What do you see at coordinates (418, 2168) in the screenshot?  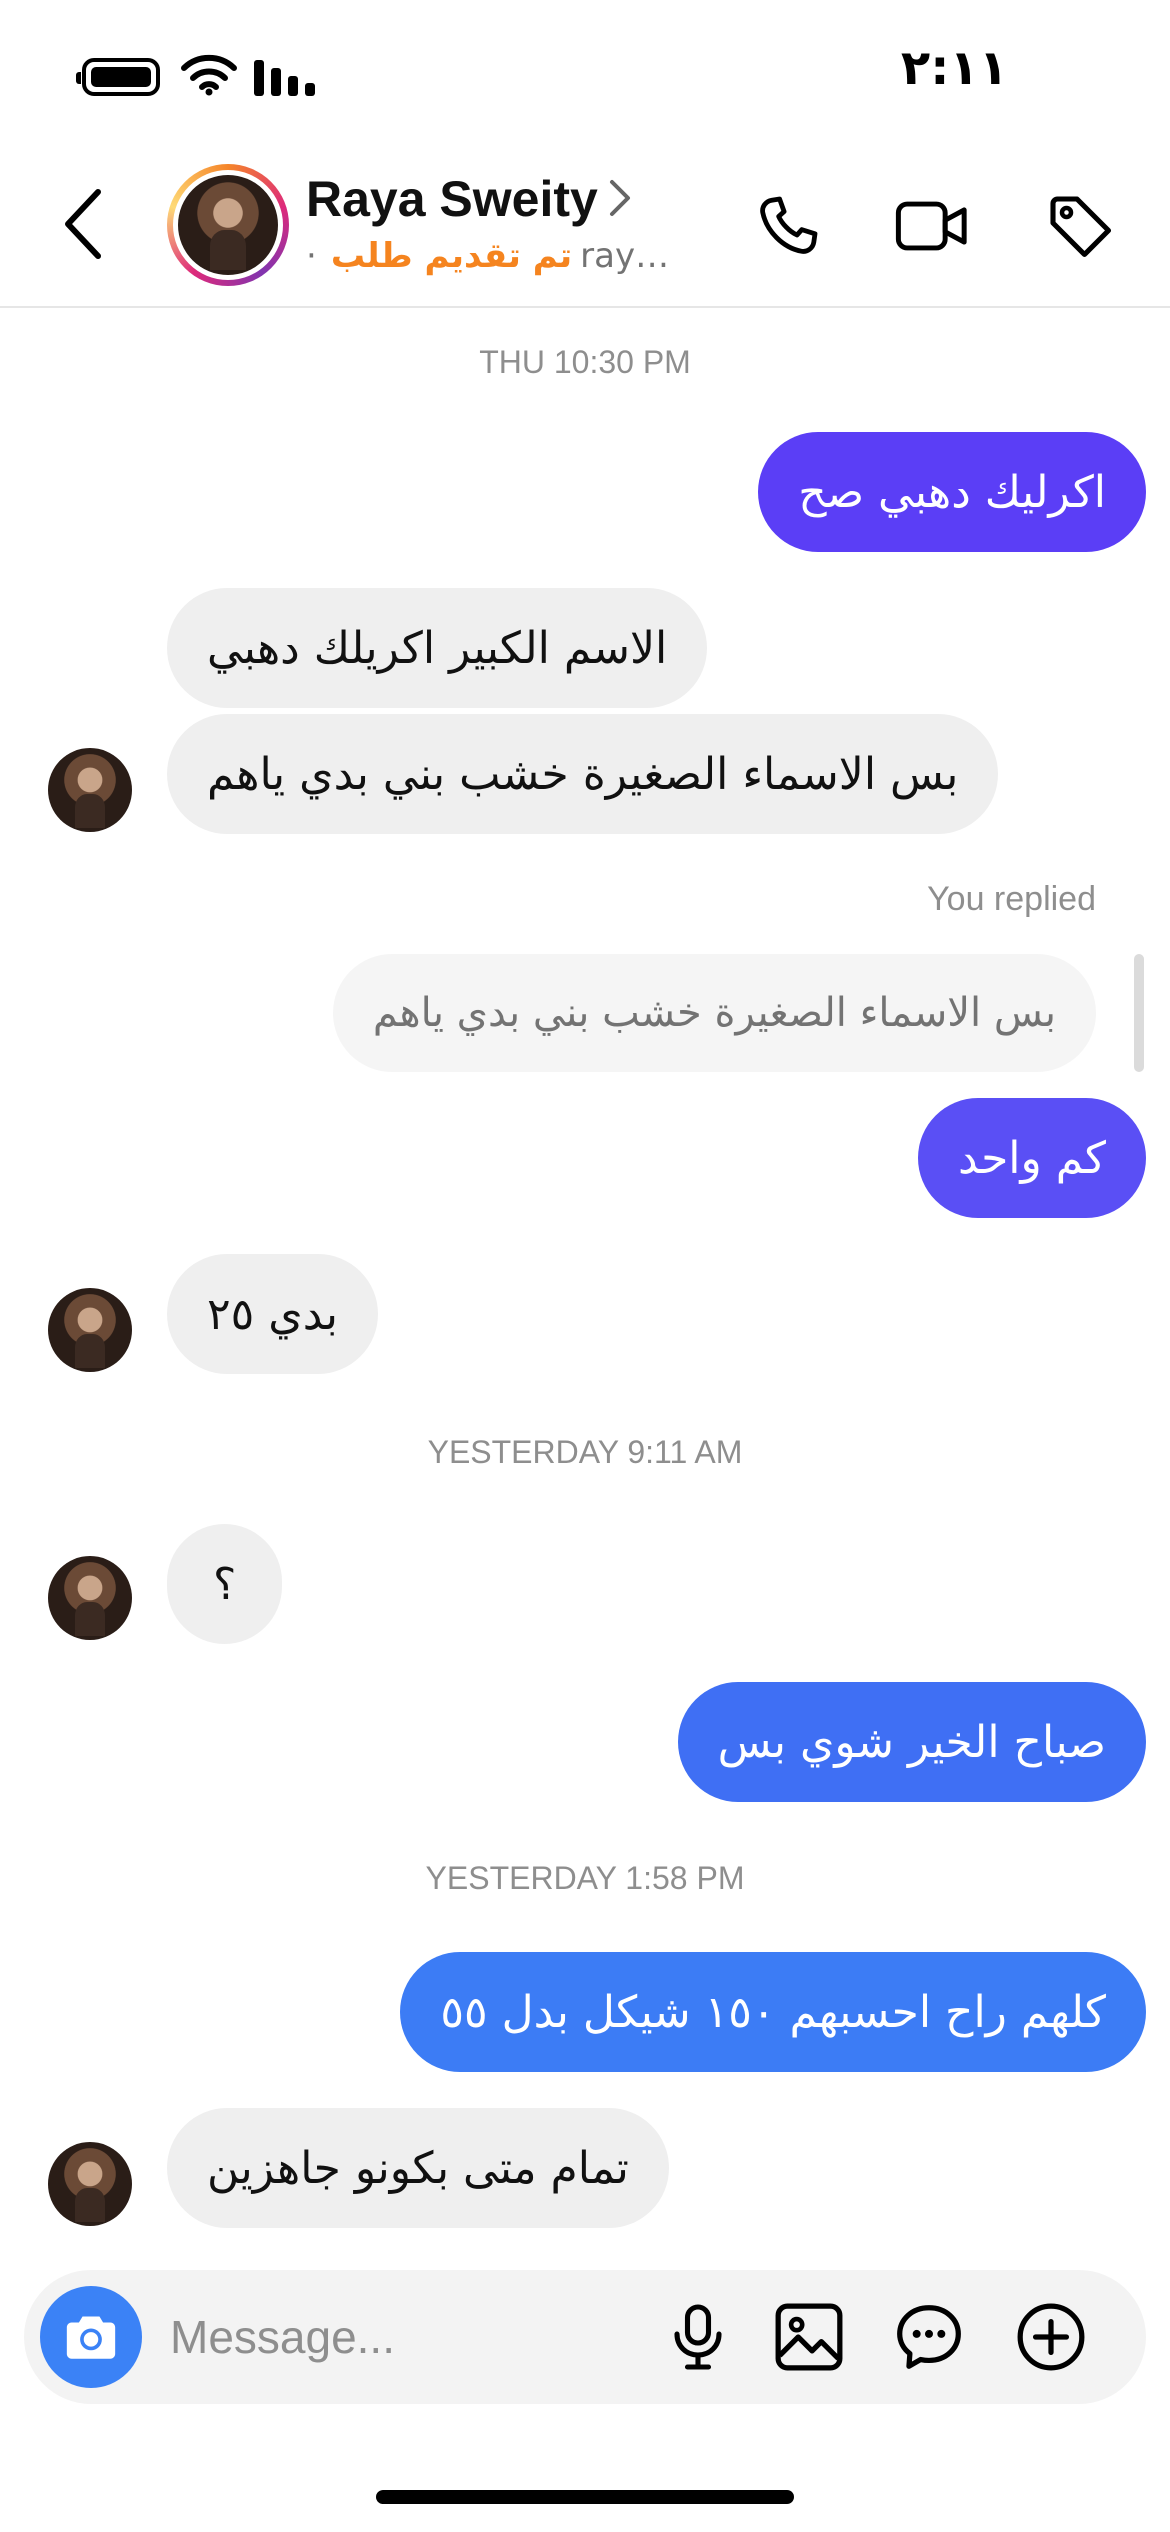 I see `incoming-message: تمام متى بكونو جاهزين` at bounding box center [418, 2168].